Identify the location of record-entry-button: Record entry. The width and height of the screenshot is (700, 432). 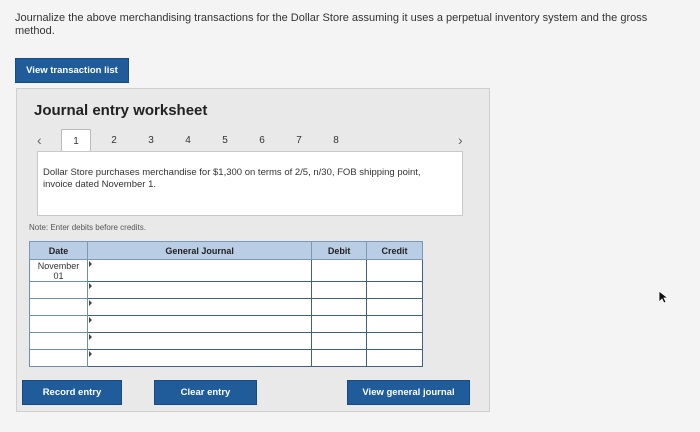
(72, 392).